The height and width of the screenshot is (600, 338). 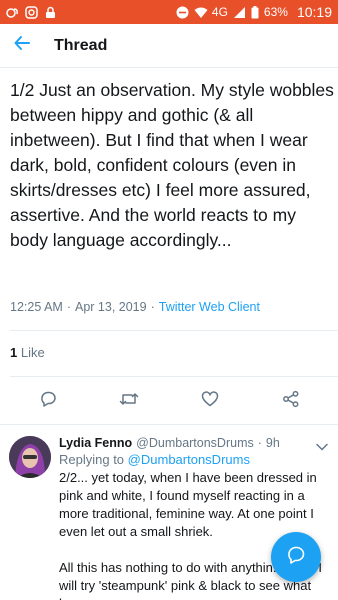 I want to click on tweet-client-link: Twitter Web Client, so click(x=209, y=307).